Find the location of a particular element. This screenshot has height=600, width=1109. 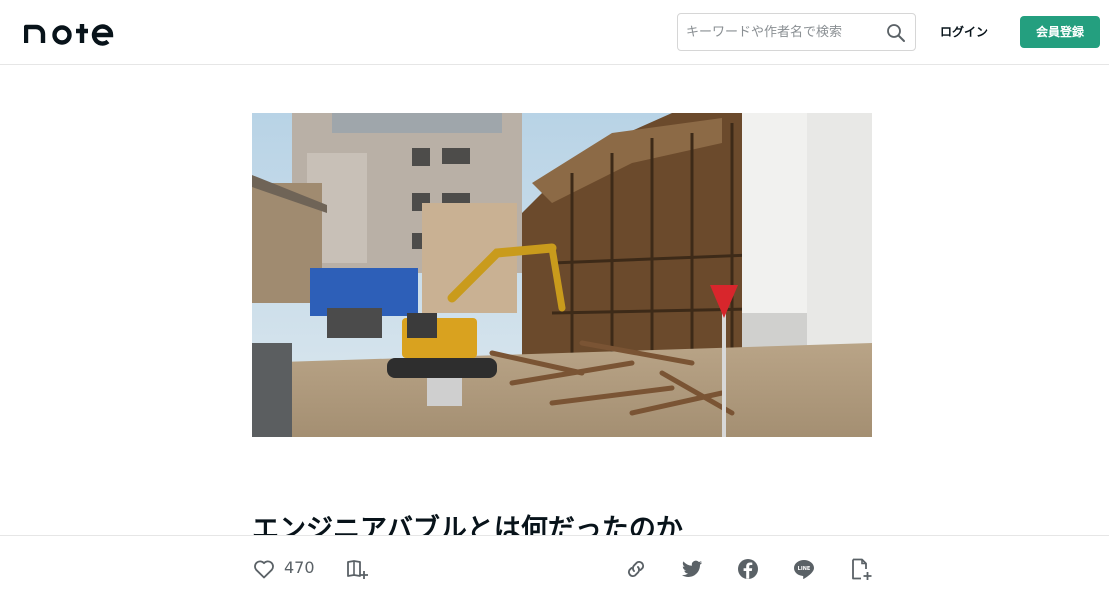

note-logo is located at coordinates (74, 32).